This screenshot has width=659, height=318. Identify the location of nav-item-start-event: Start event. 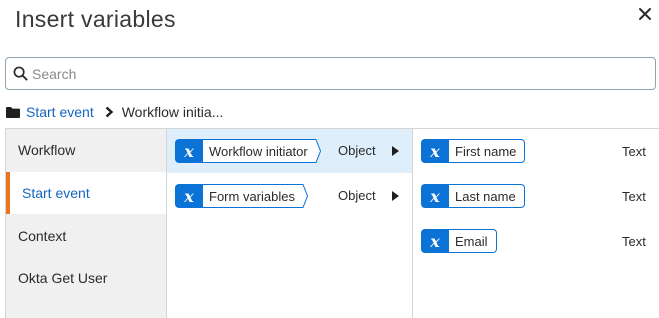
(86, 193).